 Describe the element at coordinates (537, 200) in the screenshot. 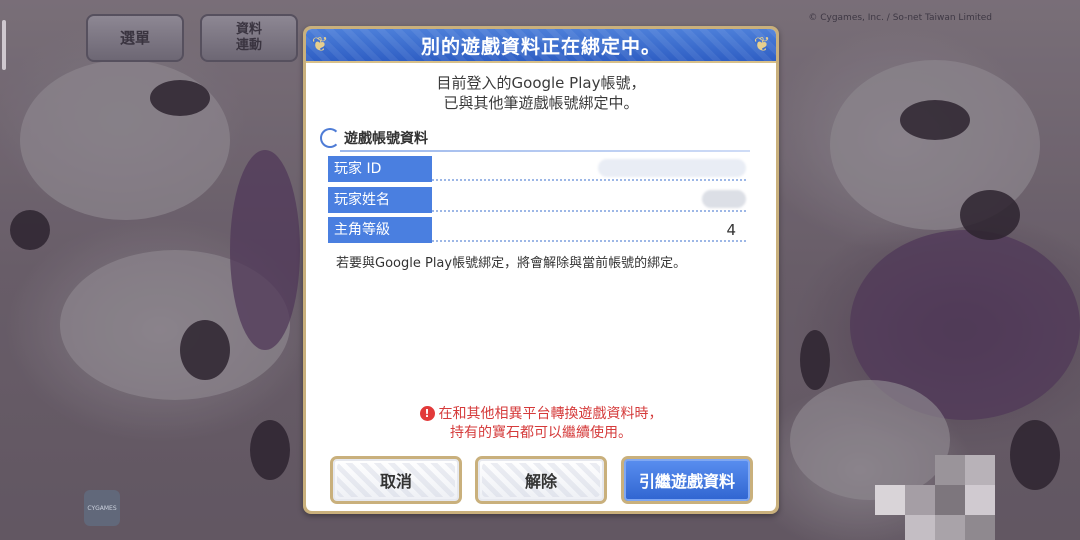

I see `player-name-row: 玩家姓名` at that location.